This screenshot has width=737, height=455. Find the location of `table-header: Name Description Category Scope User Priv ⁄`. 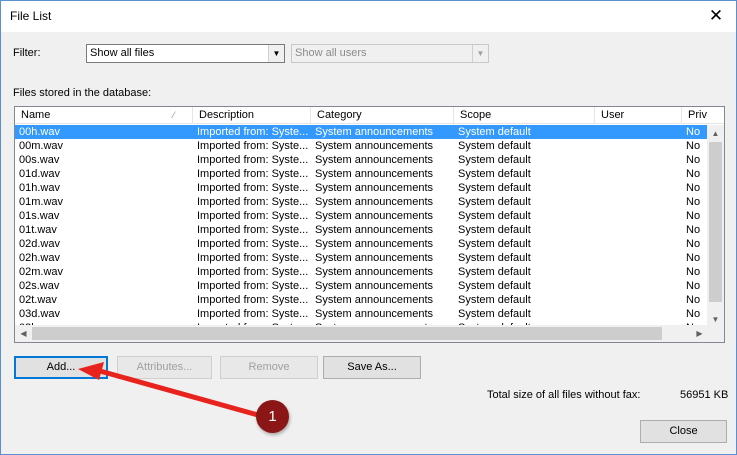

table-header: Name Description Category Scope User Priv ⁄ is located at coordinates (369, 115).